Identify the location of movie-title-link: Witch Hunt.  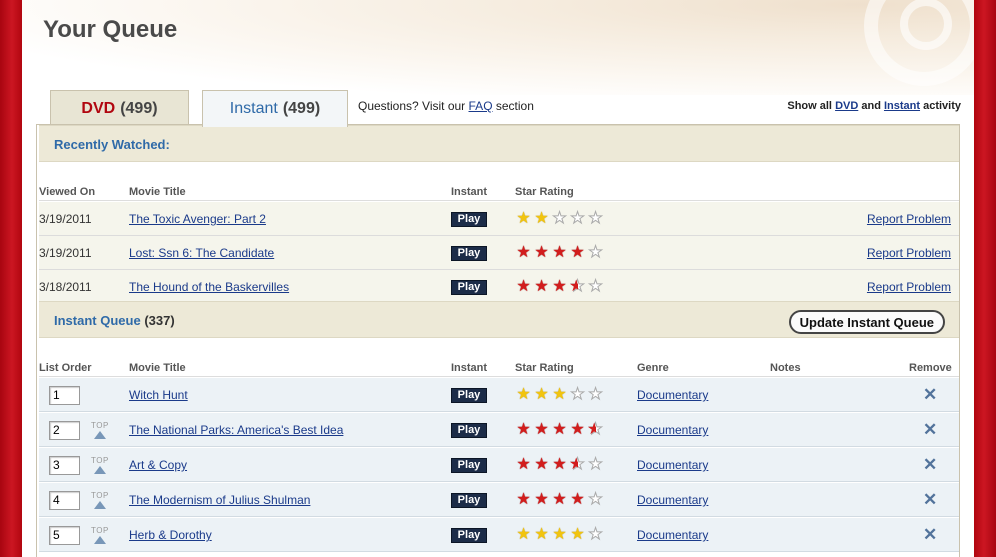
(158, 395).